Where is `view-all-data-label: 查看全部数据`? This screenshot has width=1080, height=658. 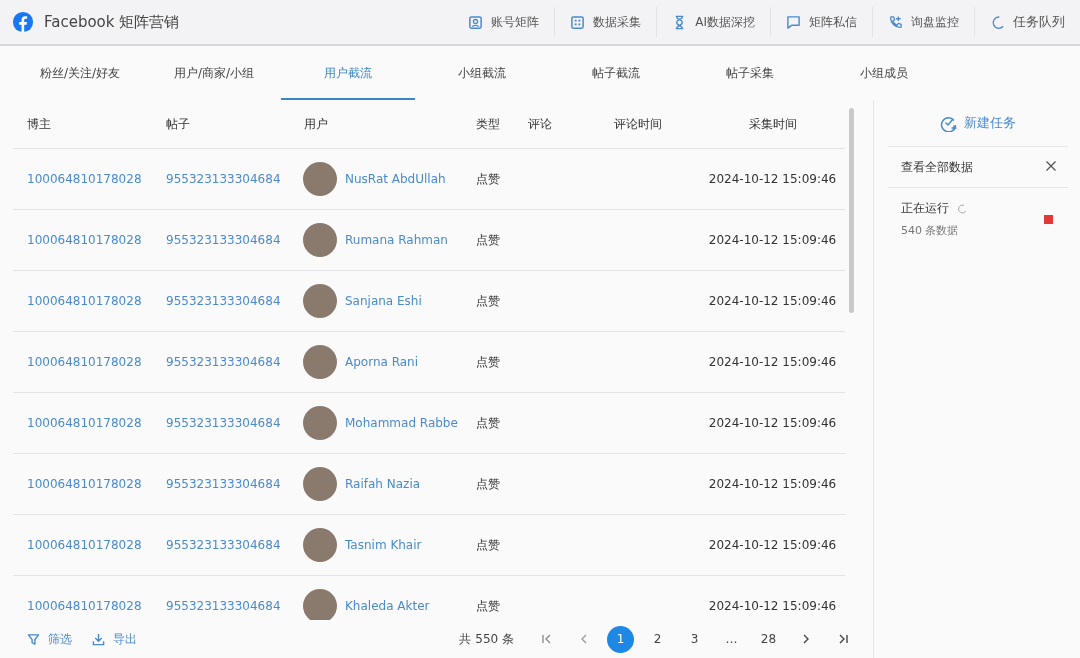
view-all-data-label: 查看全部数据 is located at coordinates (937, 167).